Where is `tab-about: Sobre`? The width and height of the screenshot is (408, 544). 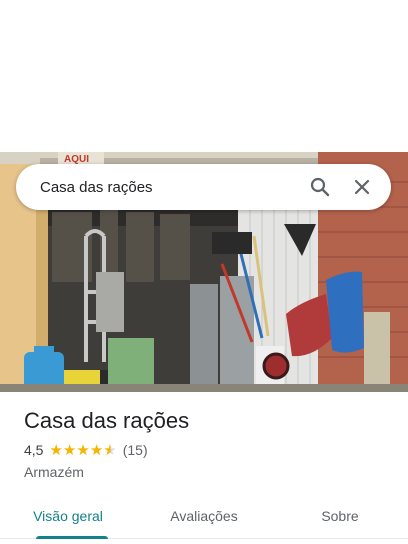
tab-about: Sobre is located at coordinates (340, 516).